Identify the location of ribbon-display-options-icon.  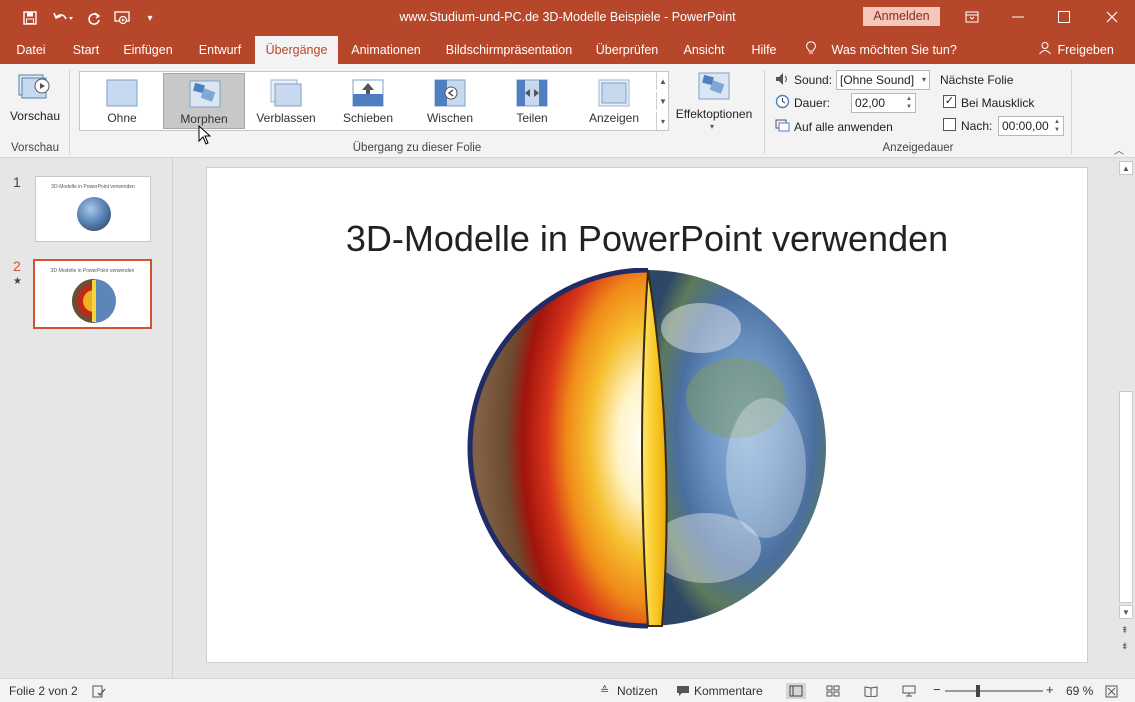
(972, 17).